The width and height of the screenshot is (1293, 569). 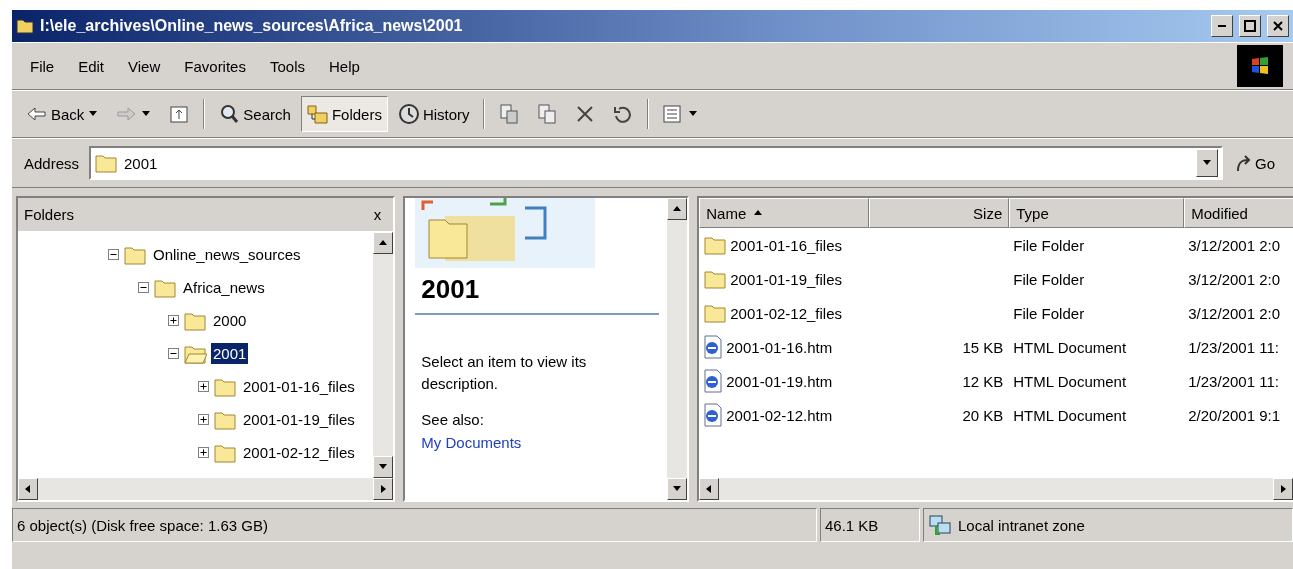 What do you see at coordinates (1097, 213) in the screenshot?
I see `column-header: Type` at bounding box center [1097, 213].